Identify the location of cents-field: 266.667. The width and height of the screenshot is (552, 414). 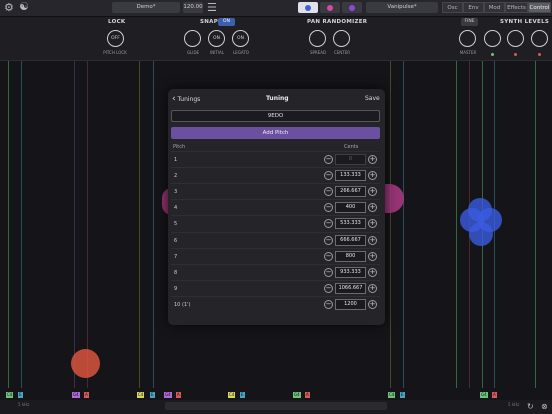
(350, 192).